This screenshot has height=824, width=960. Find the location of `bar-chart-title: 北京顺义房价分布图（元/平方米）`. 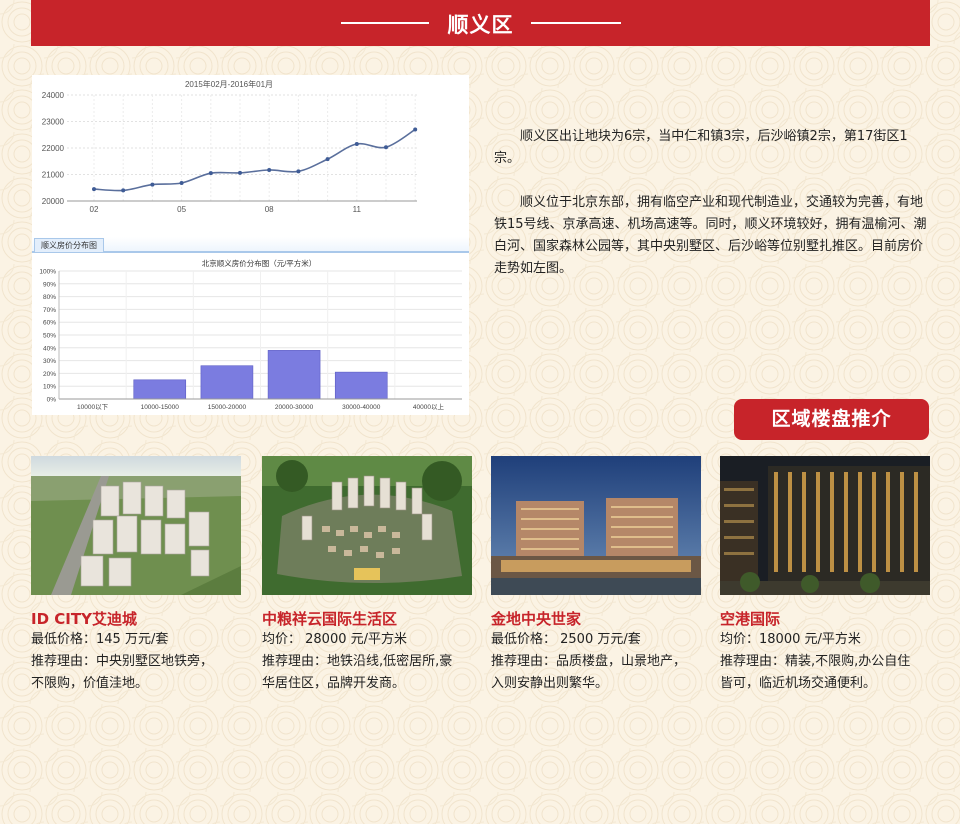

bar-chart-title: 北京顺义房价分布图（元/平方米） is located at coordinates (259, 263).